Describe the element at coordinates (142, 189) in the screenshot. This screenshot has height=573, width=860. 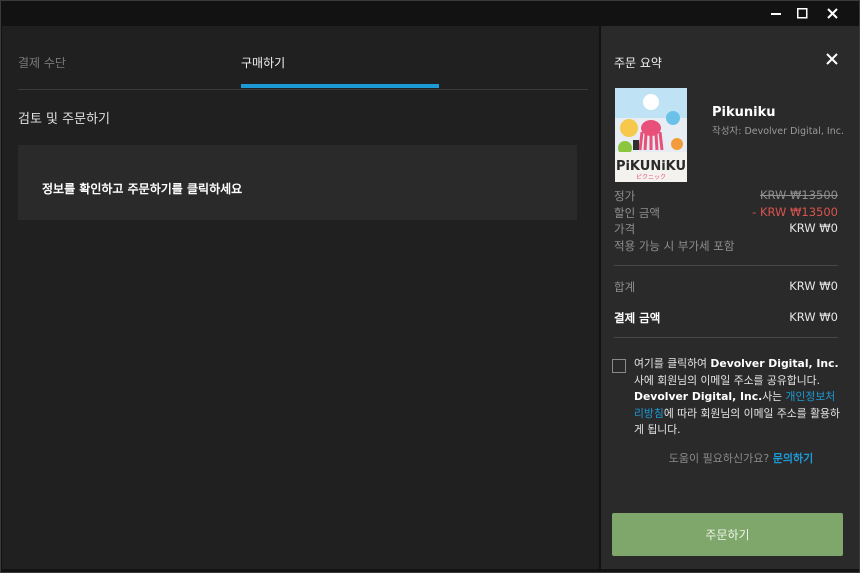
I see `notice-text: 정보를 확인하고 주문하기를 클릭하세요` at that location.